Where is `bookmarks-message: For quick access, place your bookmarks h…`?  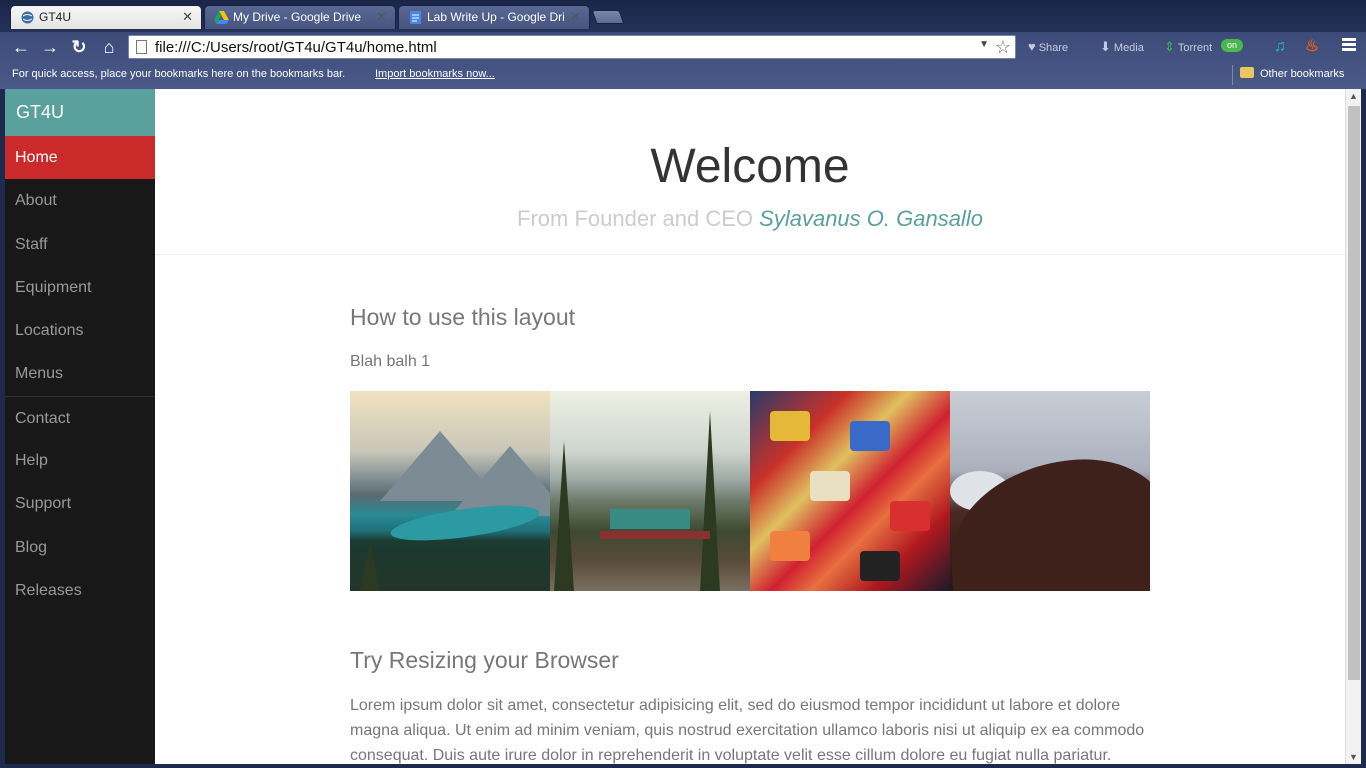 bookmarks-message: For quick access, place your bookmarks h… is located at coordinates (179, 74).